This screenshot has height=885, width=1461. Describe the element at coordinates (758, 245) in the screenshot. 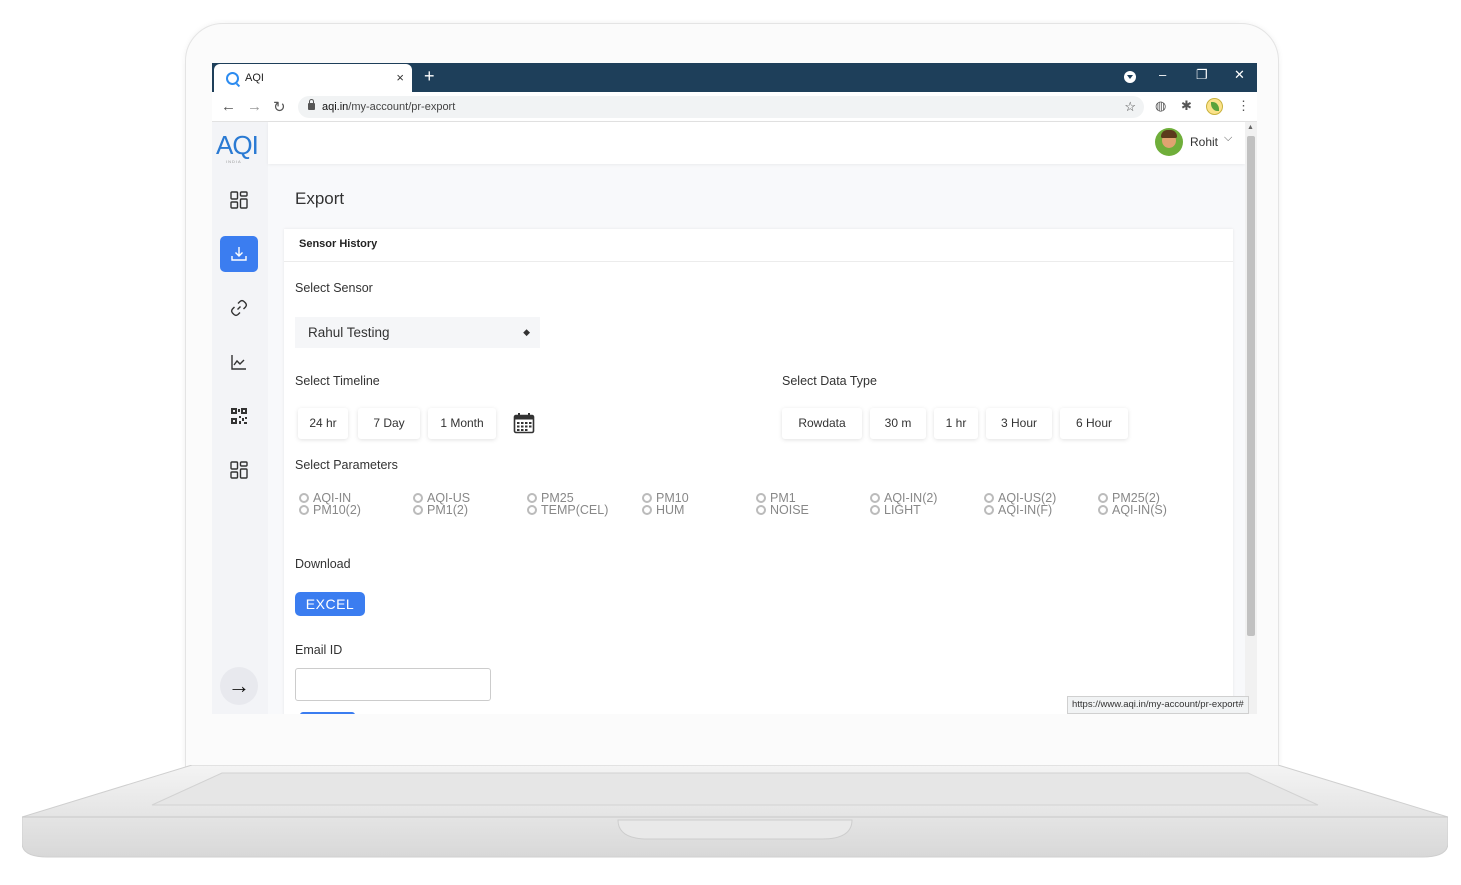

I see `card-header: Sensor History` at that location.